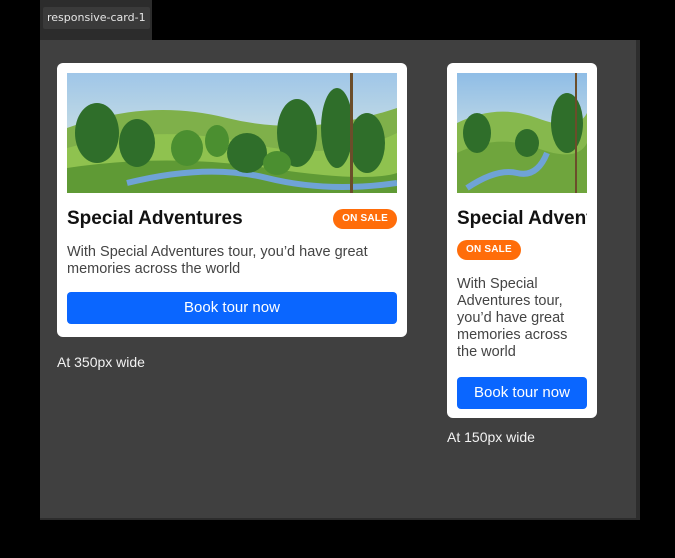  I want to click on title-row: Special Adventures ON SALE, so click(232, 219).